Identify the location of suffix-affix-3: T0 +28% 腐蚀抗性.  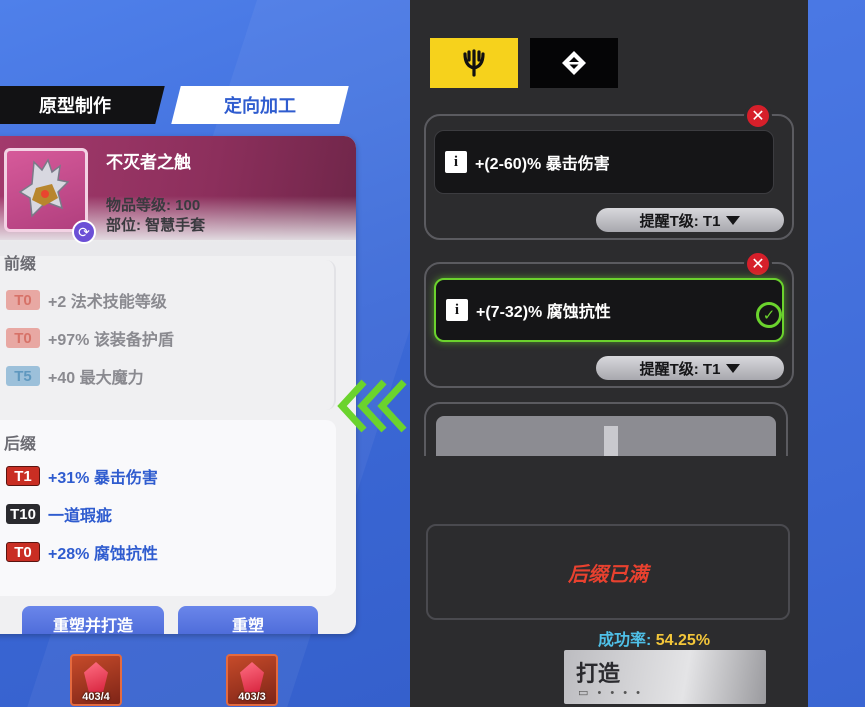
(82, 552).